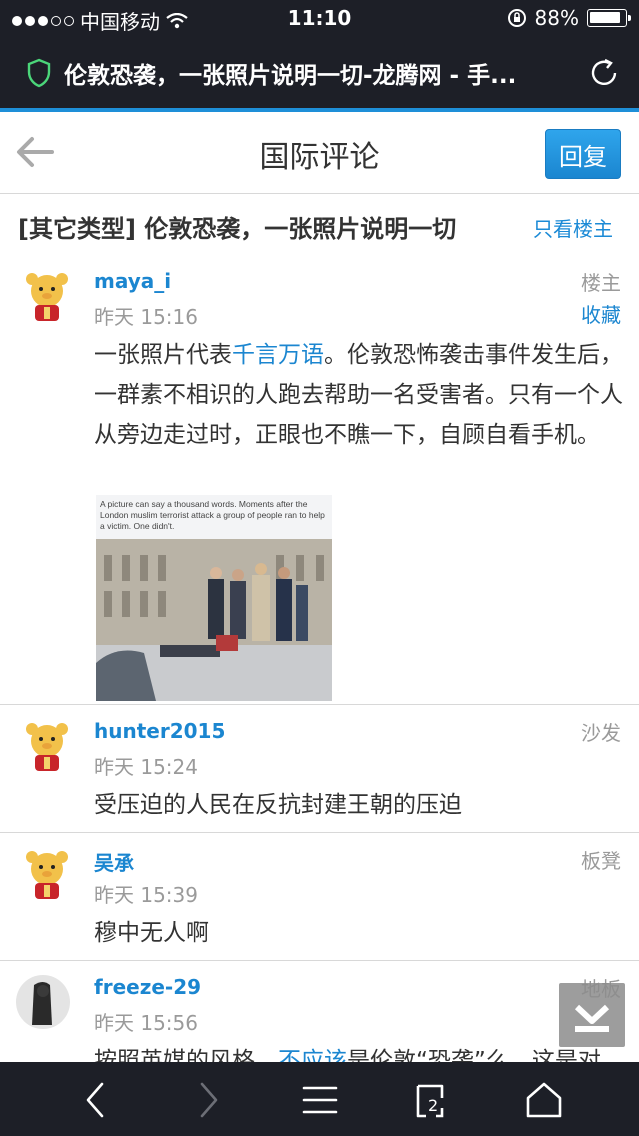  Describe the element at coordinates (146, 767) in the screenshot. I see `post-time: 昨天 15:24` at that location.